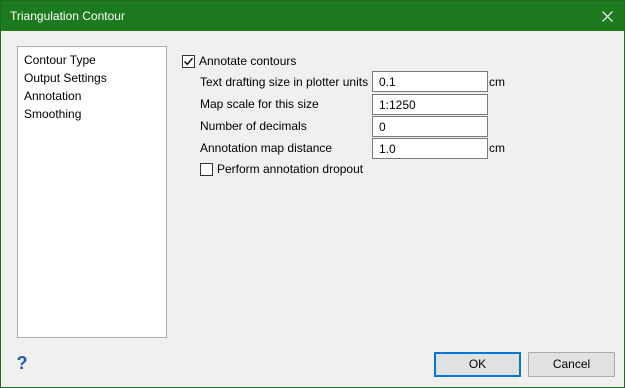 This screenshot has height=388, width=625. What do you see at coordinates (92, 60) in the screenshot?
I see `nav-item-contour-type: Contour Type` at bounding box center [92, 60].